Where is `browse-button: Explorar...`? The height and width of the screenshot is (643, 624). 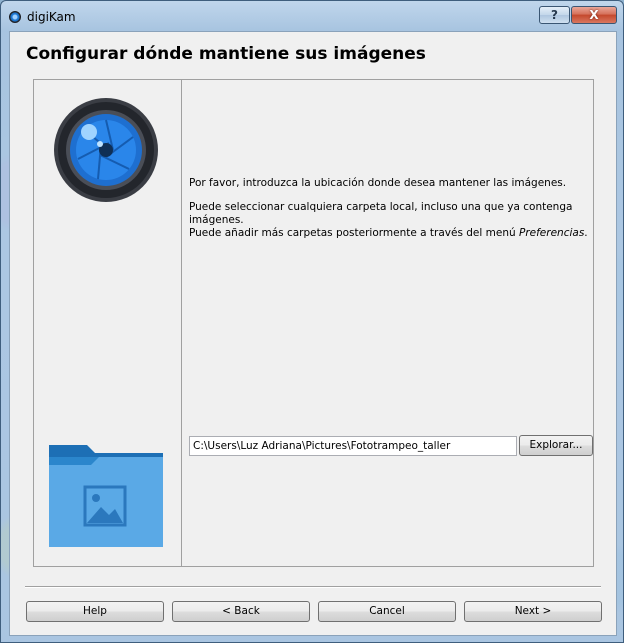
browse-button: Explorar... is located at coordinates (556, 445).